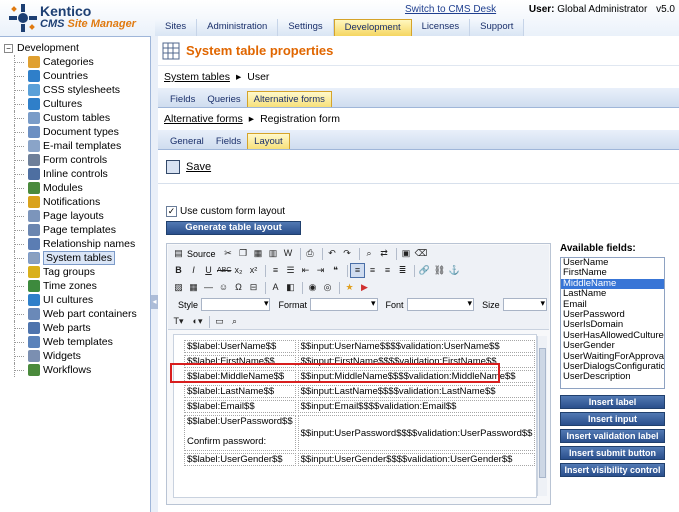 This screenshot has height=512, width=679. Describe the element at coordinates (240, 433) in the screenshot. I see `label-cell: $$label:UserPassword$$ Confirm password:` at that location.